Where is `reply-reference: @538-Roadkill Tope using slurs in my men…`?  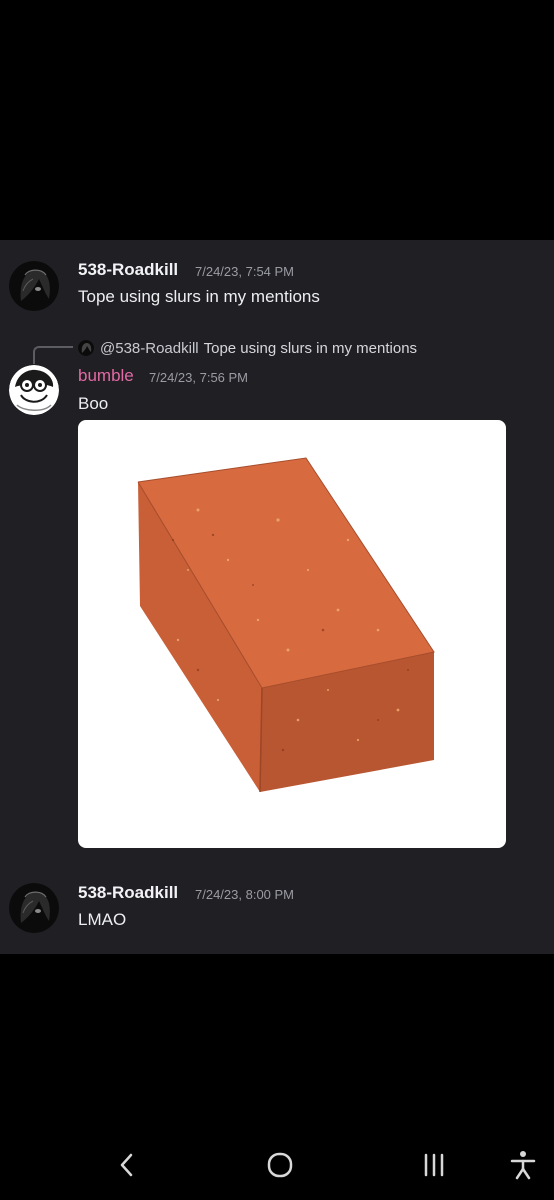 reply-reference: @538-Roadkill Tope using slurs in my men… is located at coordinates (247, 348).